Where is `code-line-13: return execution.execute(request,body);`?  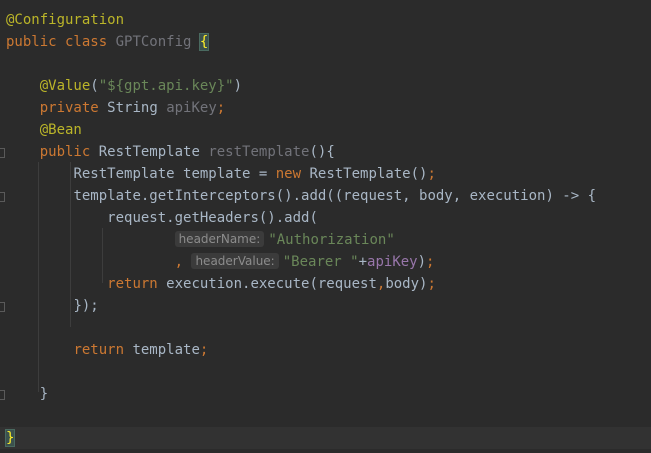
code-line-13: return execution.execute(request,body); is located at coordinates (221, 284).